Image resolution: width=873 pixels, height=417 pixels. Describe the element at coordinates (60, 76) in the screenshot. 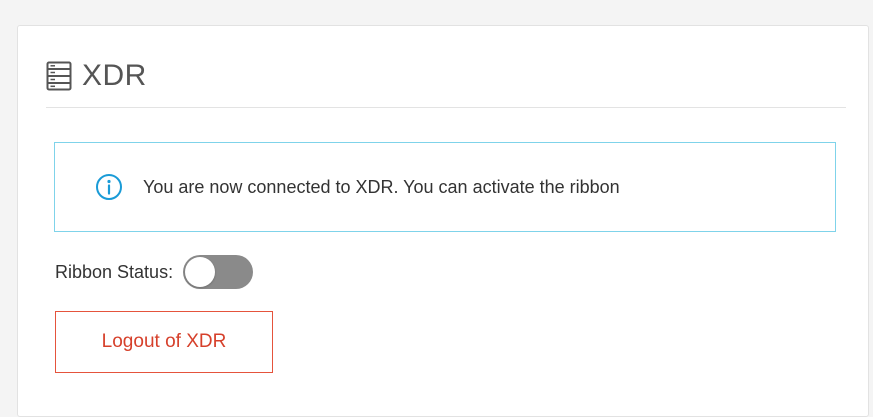

I see `server-icon` at that location.